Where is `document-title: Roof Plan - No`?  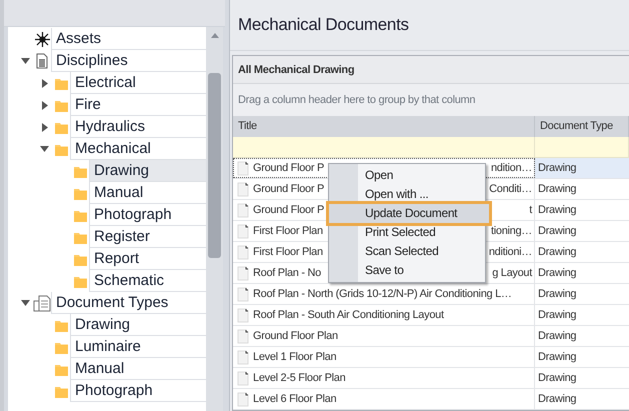
document-title: Roof Plan - No is located at coordinates (287, 273).